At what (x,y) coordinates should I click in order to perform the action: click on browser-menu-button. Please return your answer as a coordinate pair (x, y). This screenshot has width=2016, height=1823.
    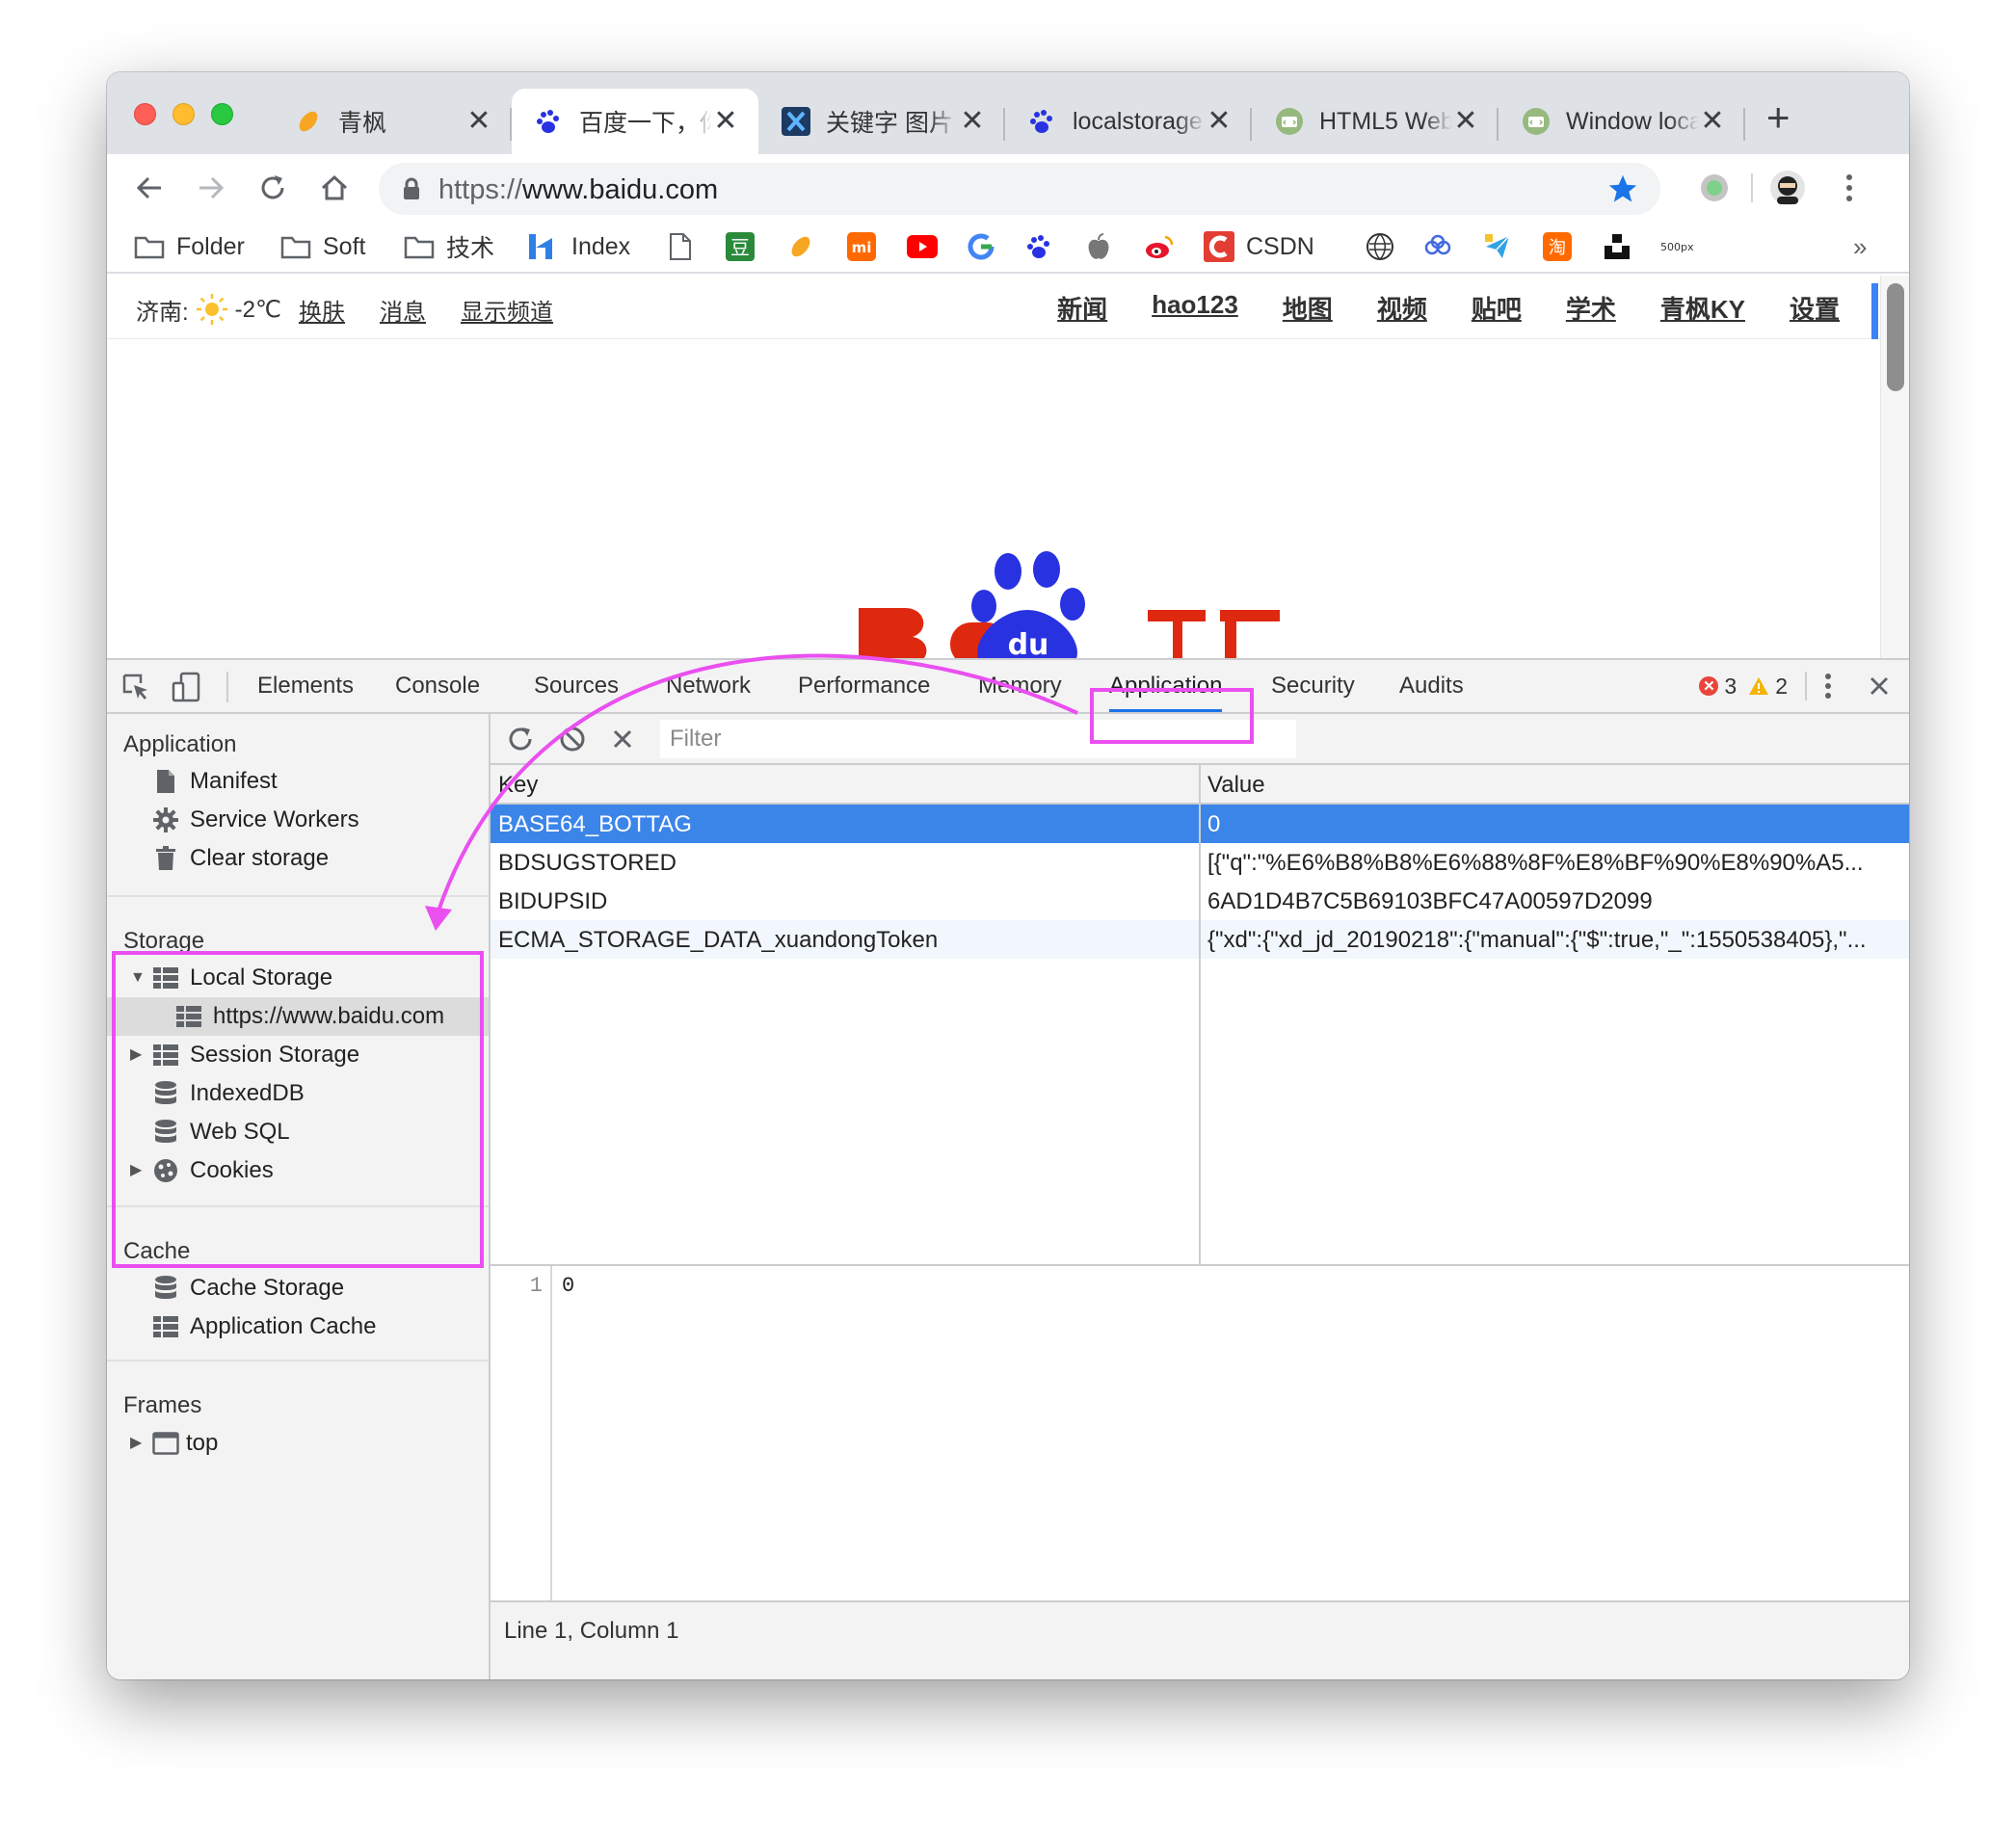
    Looking at the image, I should click on (1850, 188).